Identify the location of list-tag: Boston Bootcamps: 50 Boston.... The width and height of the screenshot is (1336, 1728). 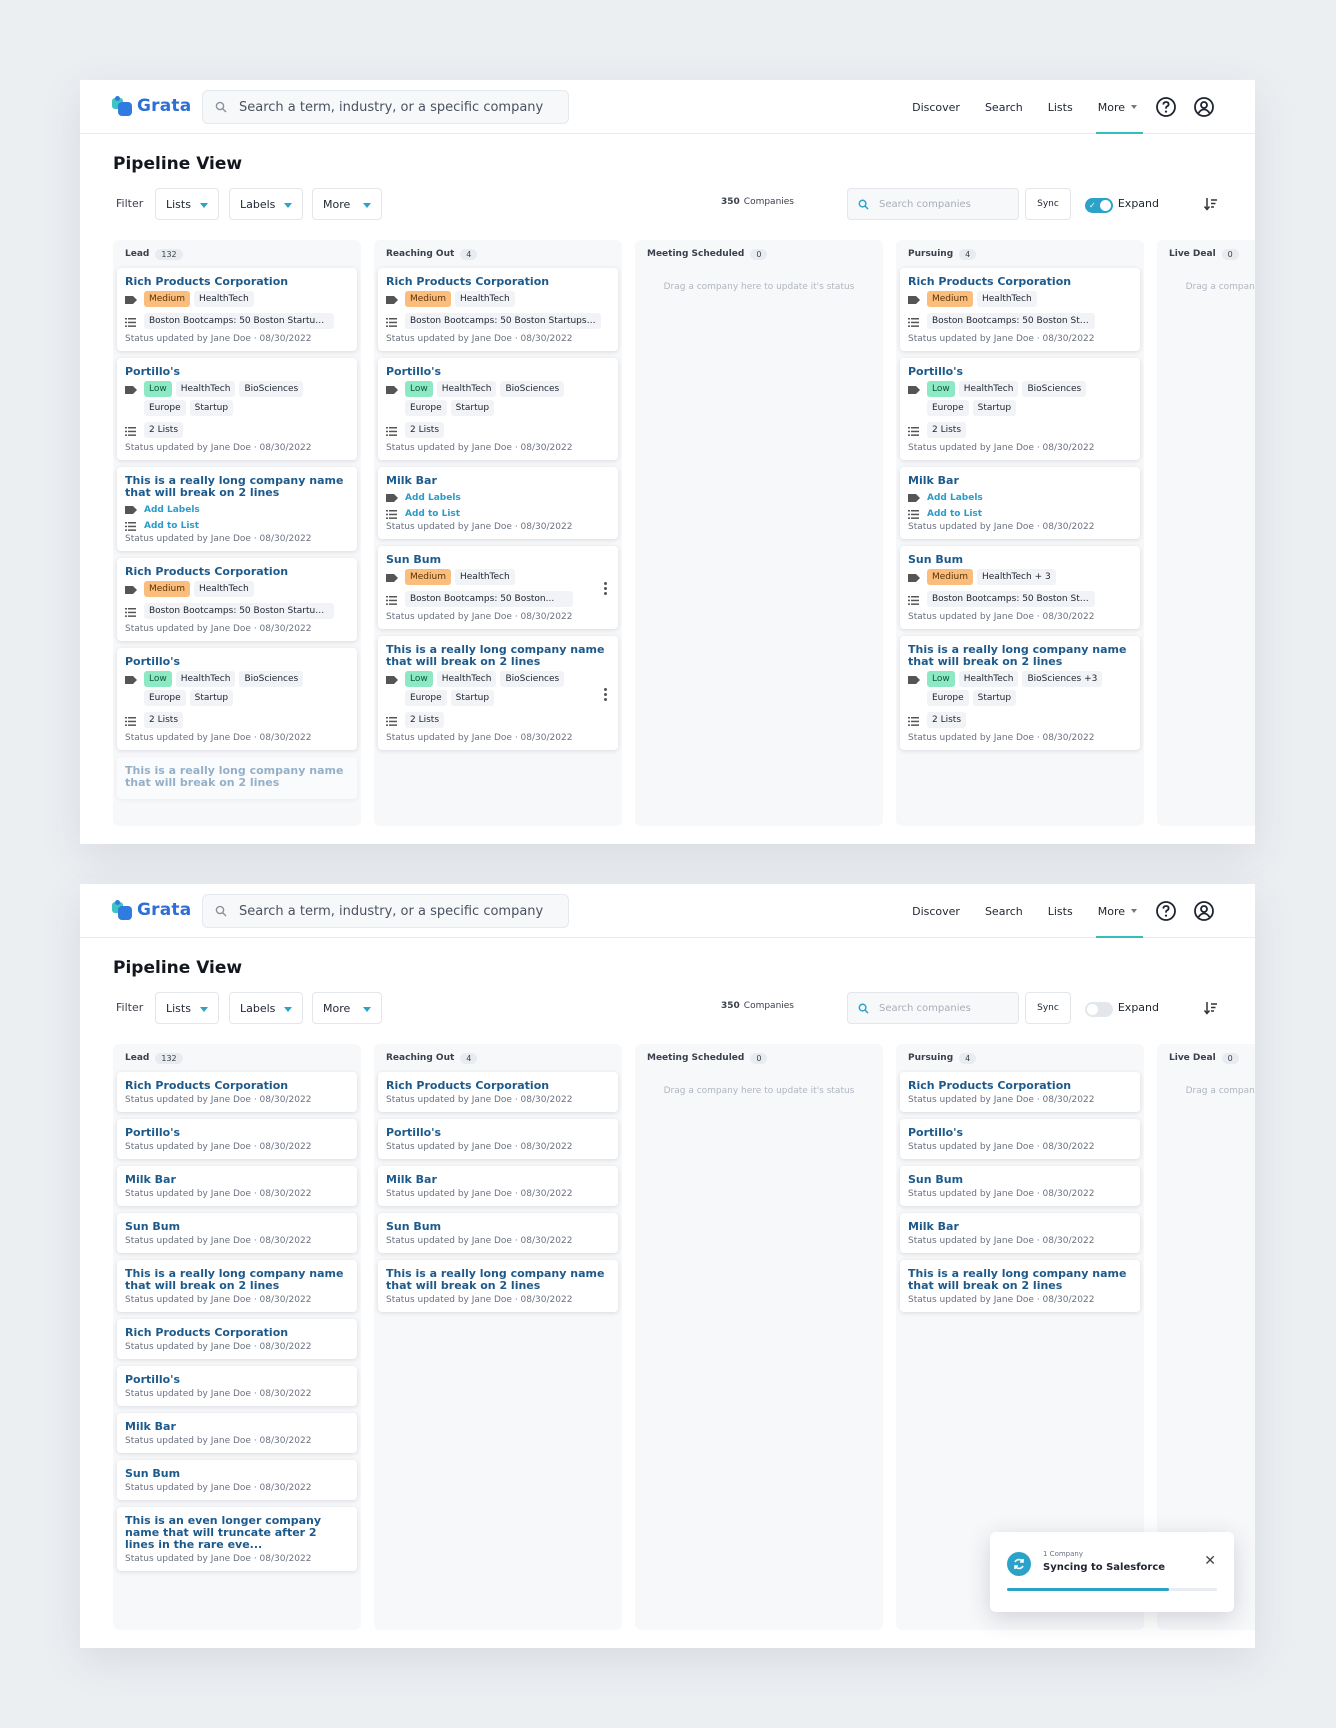
(489, 599).